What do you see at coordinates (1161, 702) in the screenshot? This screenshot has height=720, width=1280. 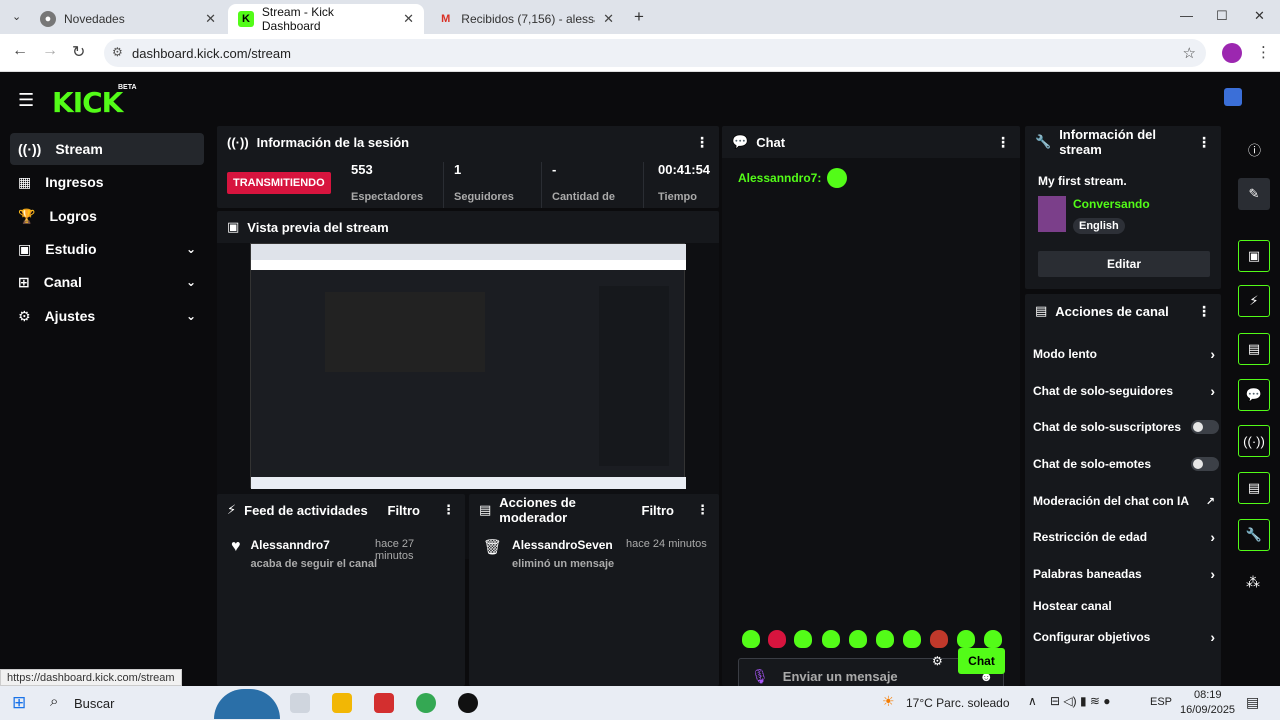 I see `language-indicator: ESP` at bounding box center [1161, 702].